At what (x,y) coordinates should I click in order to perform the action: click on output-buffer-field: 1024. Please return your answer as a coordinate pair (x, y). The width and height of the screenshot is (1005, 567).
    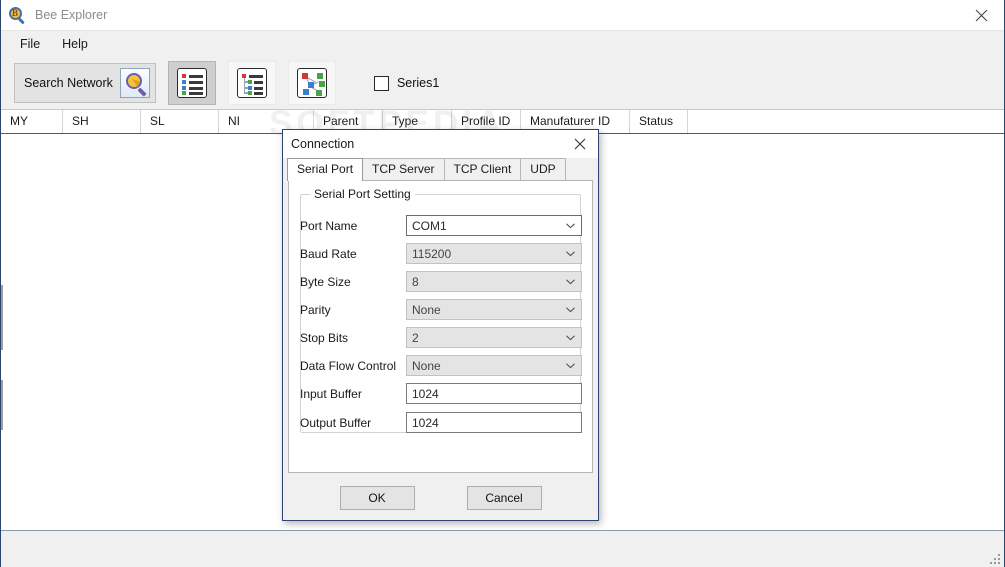
    Looking at the image, I should click on (494, 422).